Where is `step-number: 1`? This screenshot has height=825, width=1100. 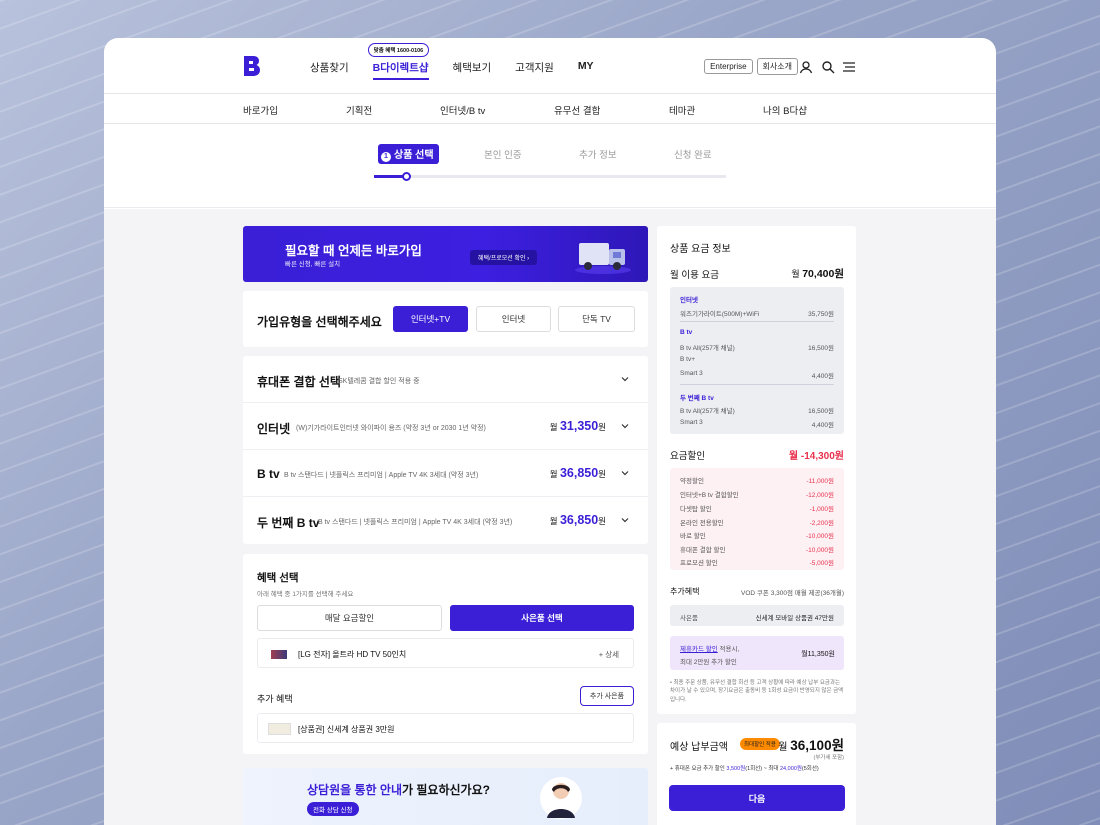
step-number: 1 is located at coordinates (386, 157).